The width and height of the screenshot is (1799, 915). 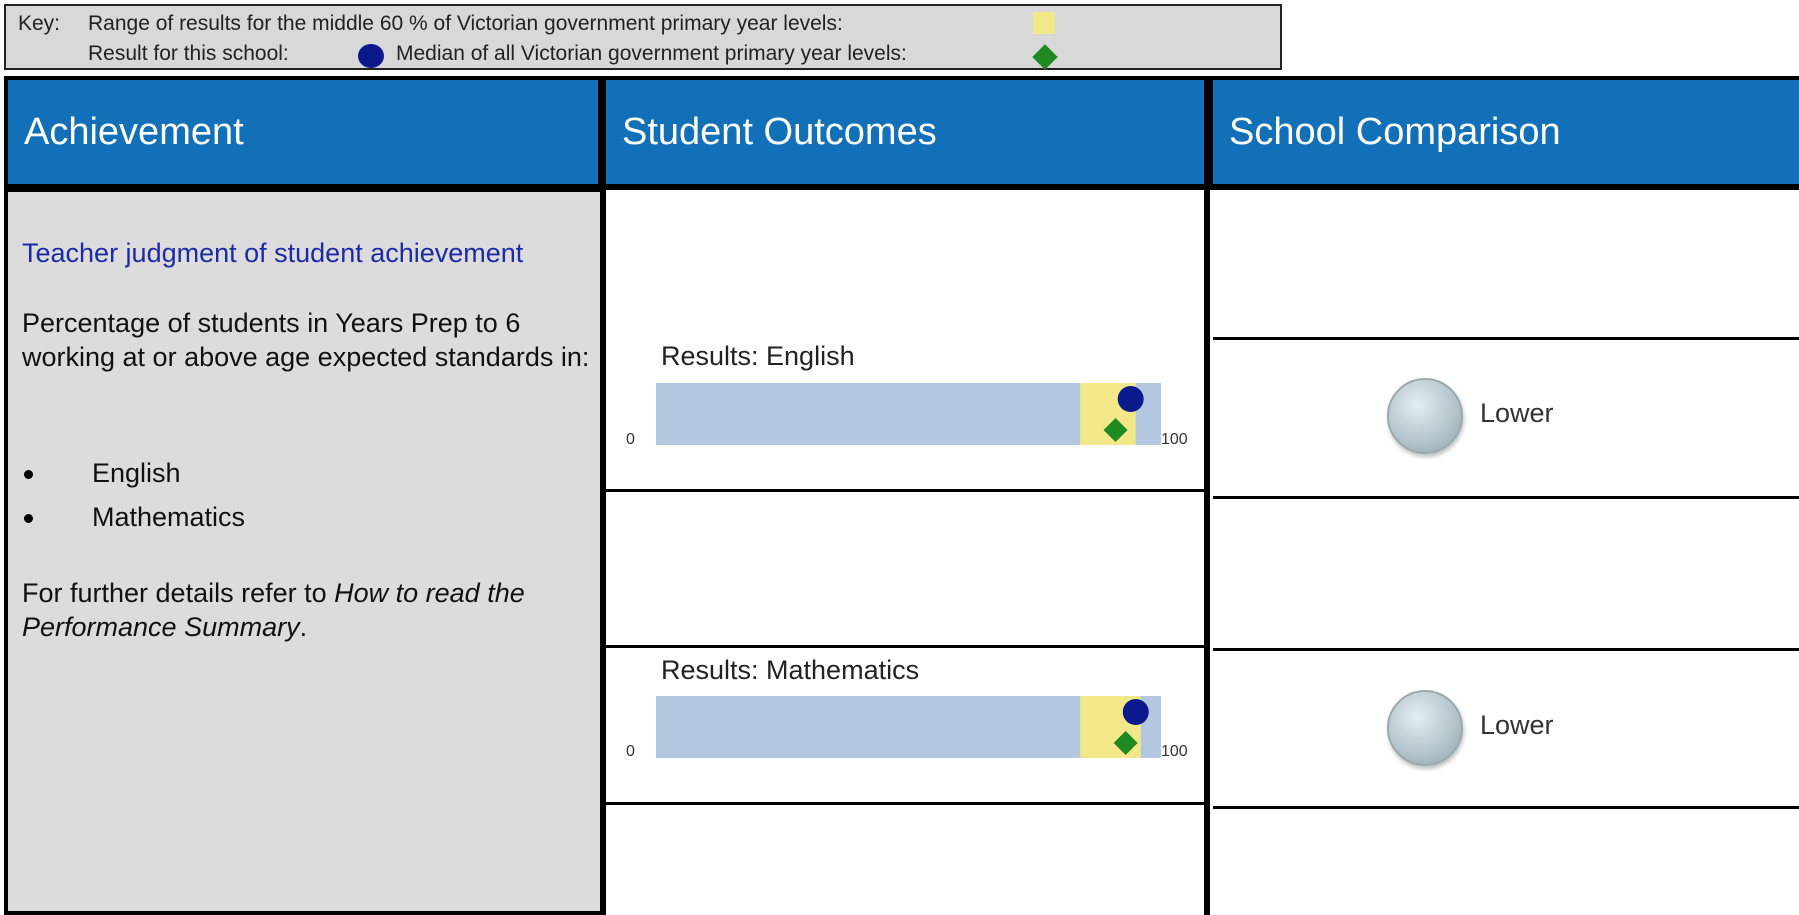 I want to click on header-achievement: Achievement, so click(x=303, y=132).